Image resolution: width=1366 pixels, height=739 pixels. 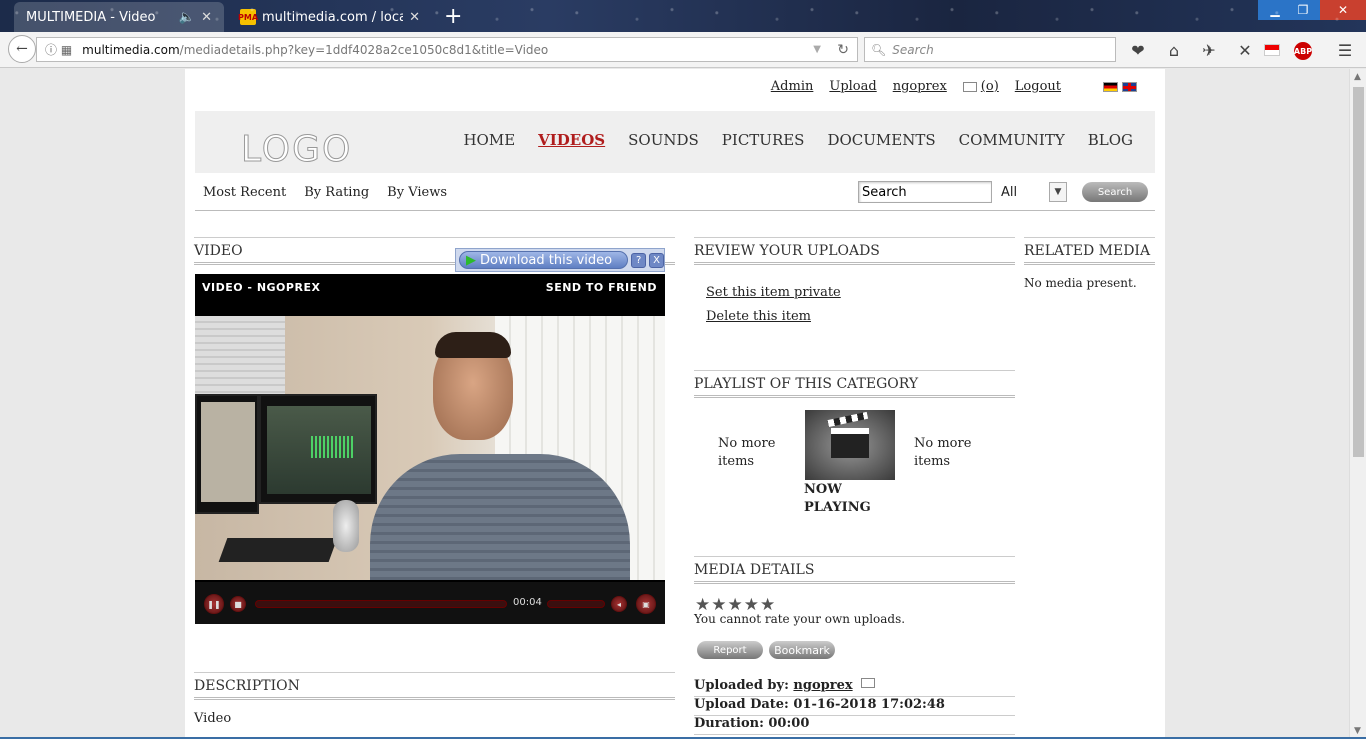 What do you see at coordinates (657, 260) in the screenshot?
I see `close-icon: X` at bounding box center [657, 260].